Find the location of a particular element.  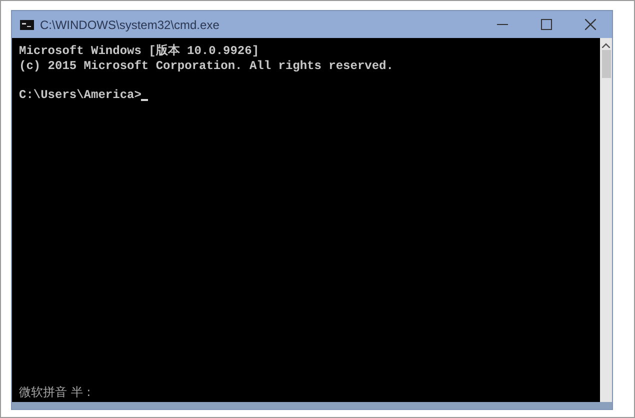

ime-status: 微软拼音 半 : is located at coordinates (55, 392).